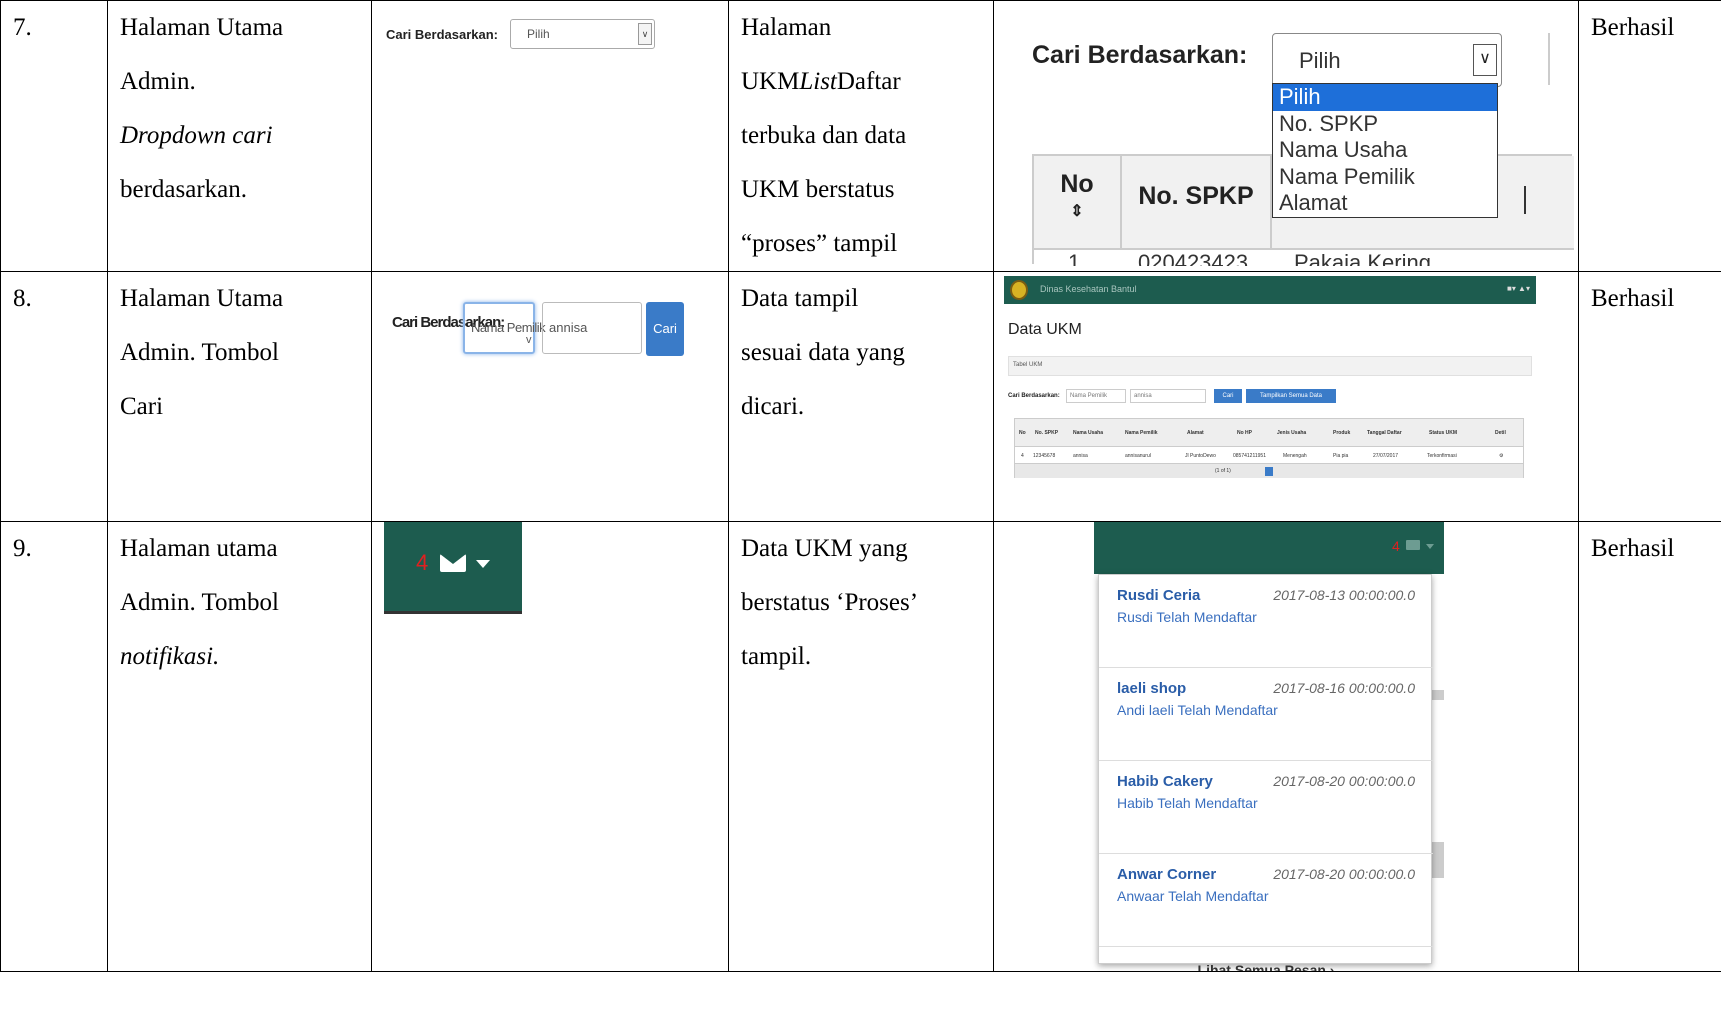 The height and width of the screenshot is (1024, 1721). I want to click on see-all-messages-link: Lihat Semua Pesan ›, so click(1266, 959).